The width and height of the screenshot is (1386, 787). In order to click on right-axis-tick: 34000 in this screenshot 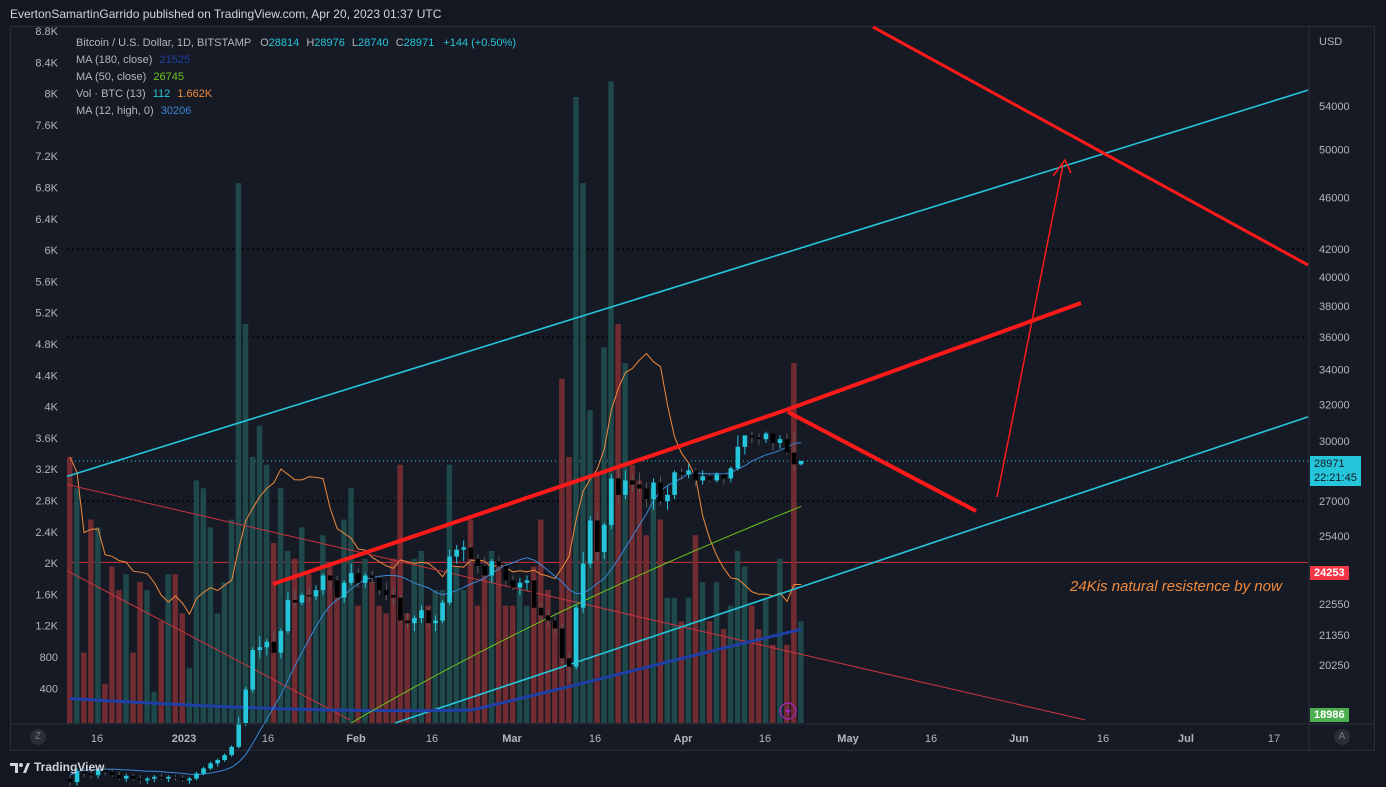, I will do `click(1334, 371)`.